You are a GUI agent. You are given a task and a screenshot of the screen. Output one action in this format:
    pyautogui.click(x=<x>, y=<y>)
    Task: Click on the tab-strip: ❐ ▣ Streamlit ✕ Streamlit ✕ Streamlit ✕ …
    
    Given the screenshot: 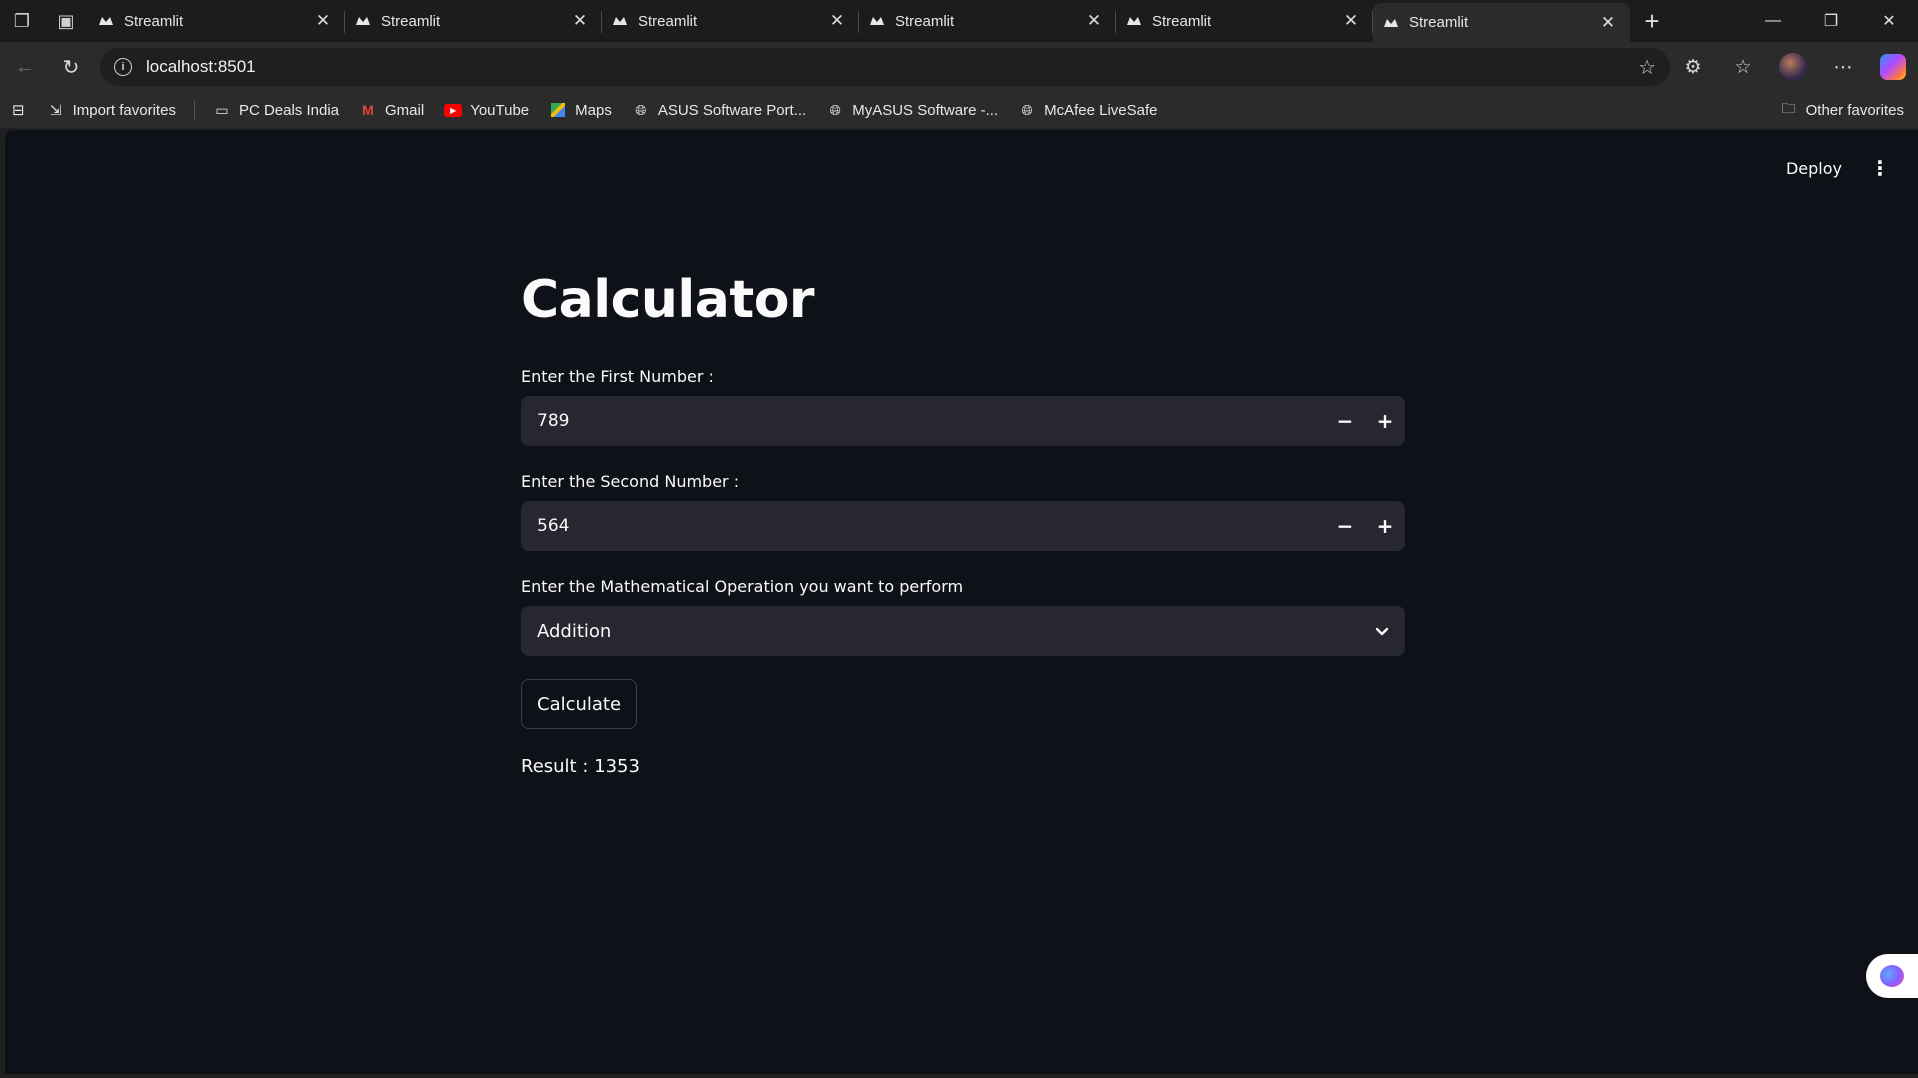 What is the action you would take?
    pyautogui.click(x=959, y=21)
    